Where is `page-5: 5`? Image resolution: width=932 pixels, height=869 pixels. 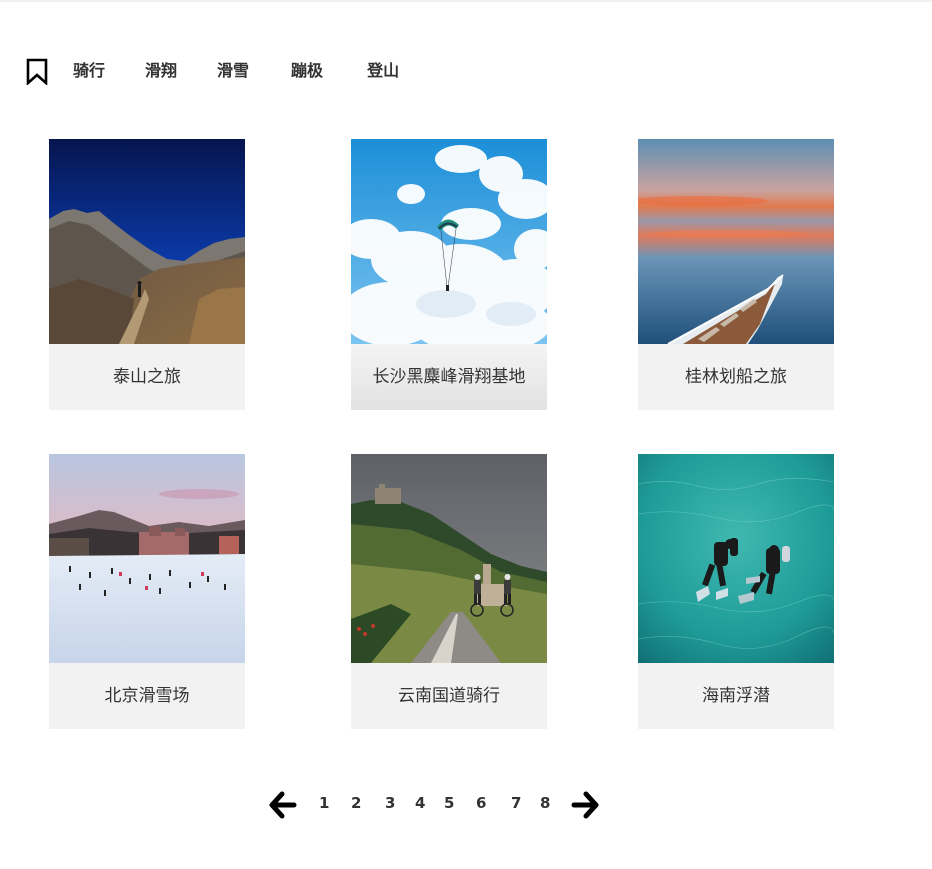
page-5: 5 is located at coordinates (449, 803).